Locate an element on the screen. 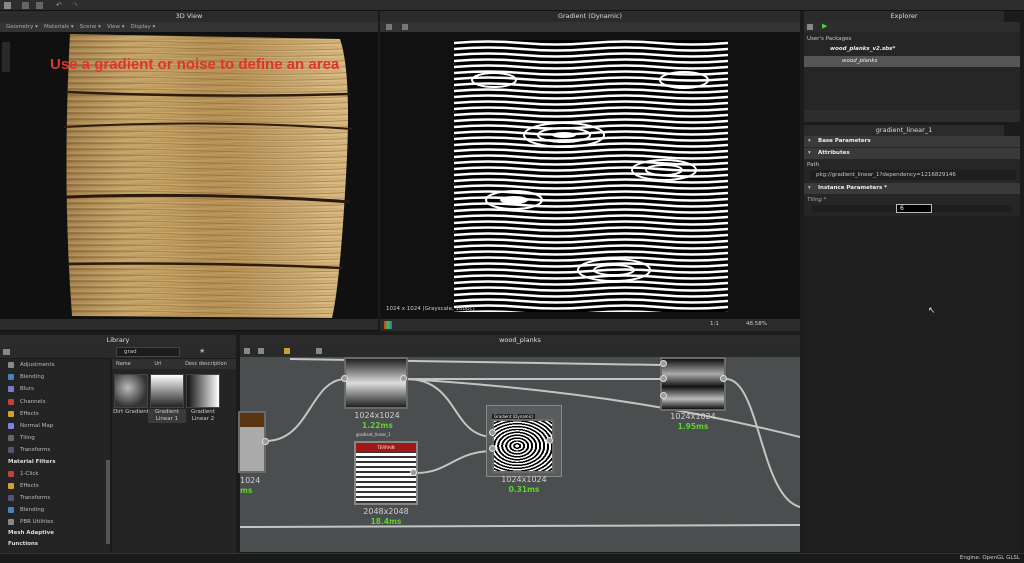 The width and height of the screenshot is (1024, 563). lib-section-material-filters: Material Filters is located at coordinates (55, 462).